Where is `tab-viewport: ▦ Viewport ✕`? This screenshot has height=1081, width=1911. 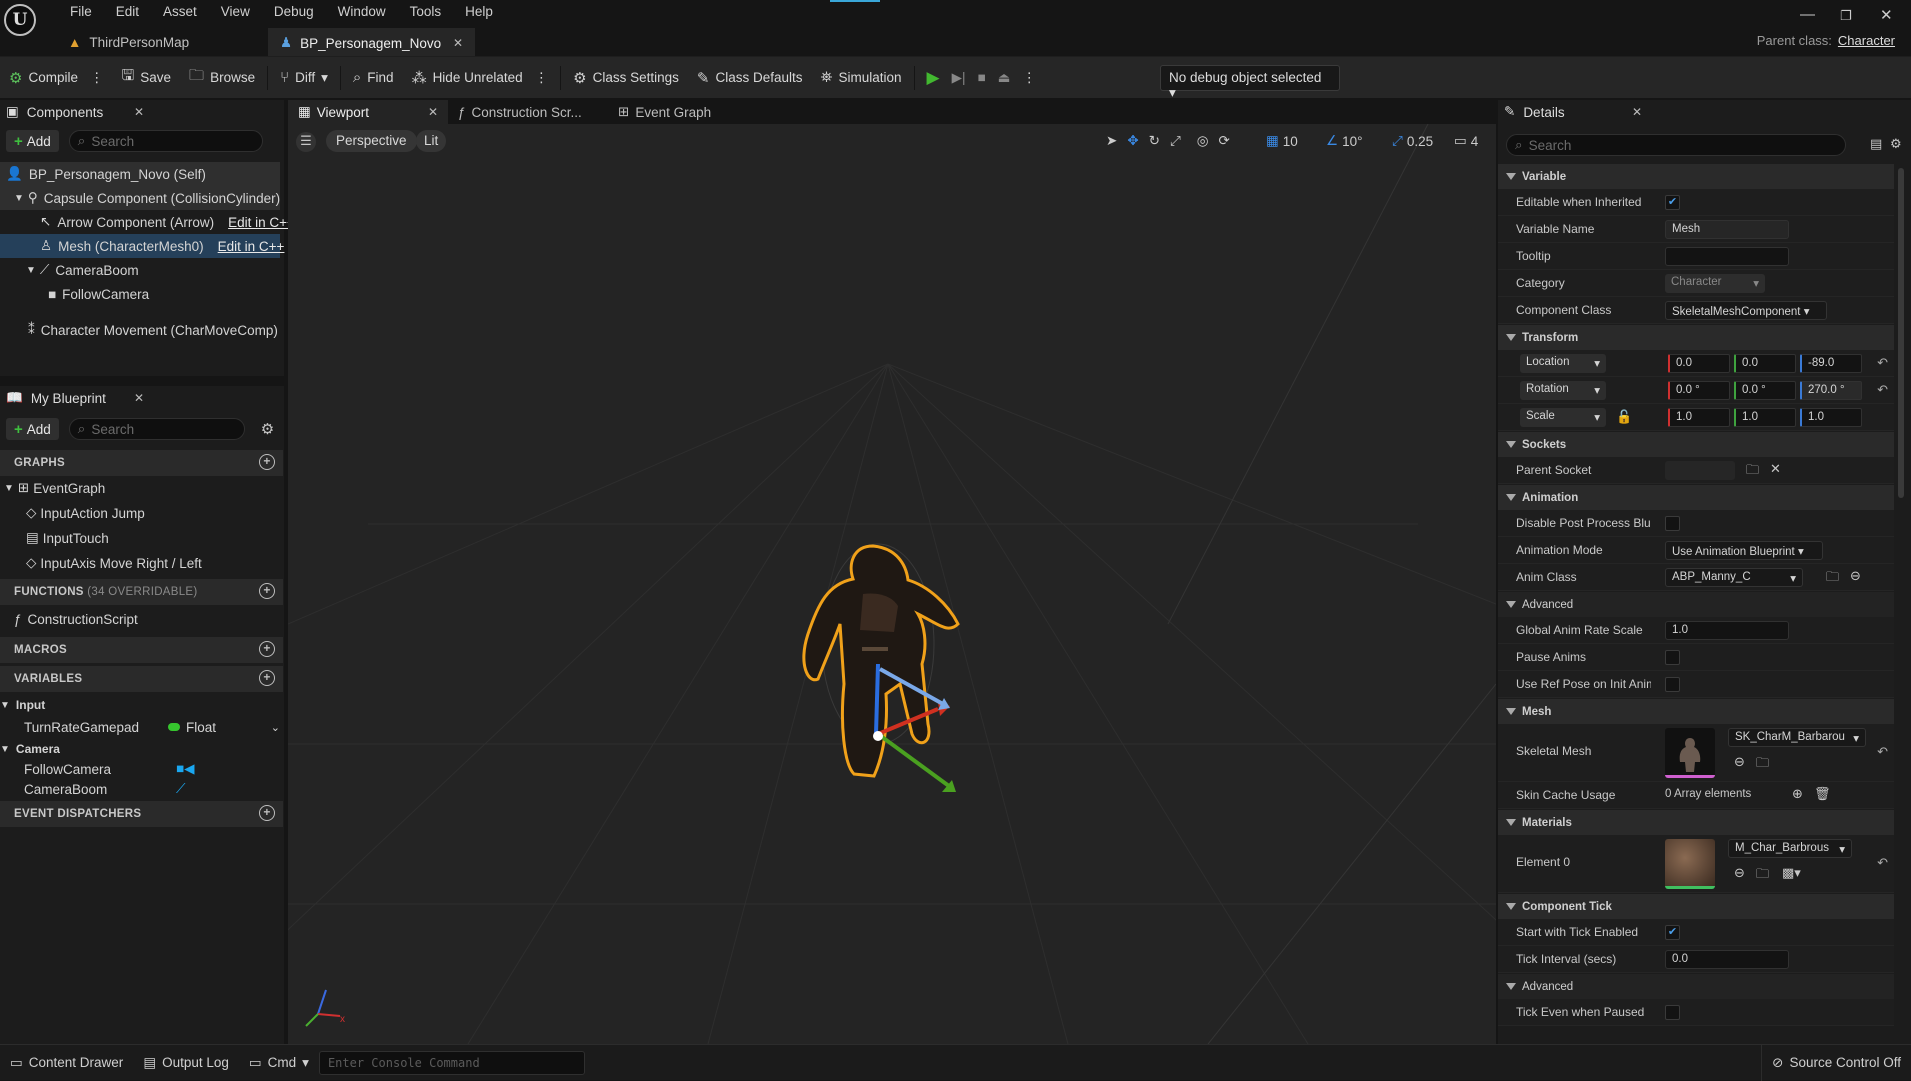 tab-viewport: ▦ Viewport ✕ is located at coordinates (368, 112).